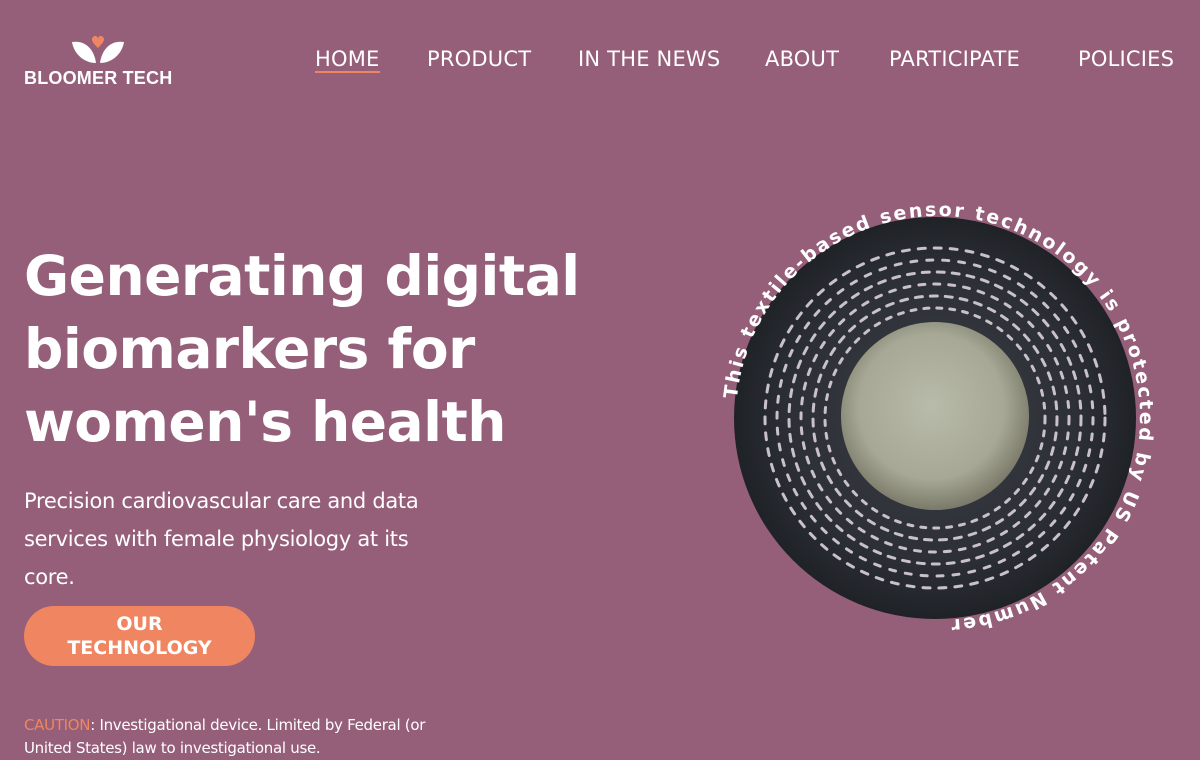 This screenshot has width=1200, height=760. I want to click on nav-in-the-news: IN THE NEWS, so click(649, 59).